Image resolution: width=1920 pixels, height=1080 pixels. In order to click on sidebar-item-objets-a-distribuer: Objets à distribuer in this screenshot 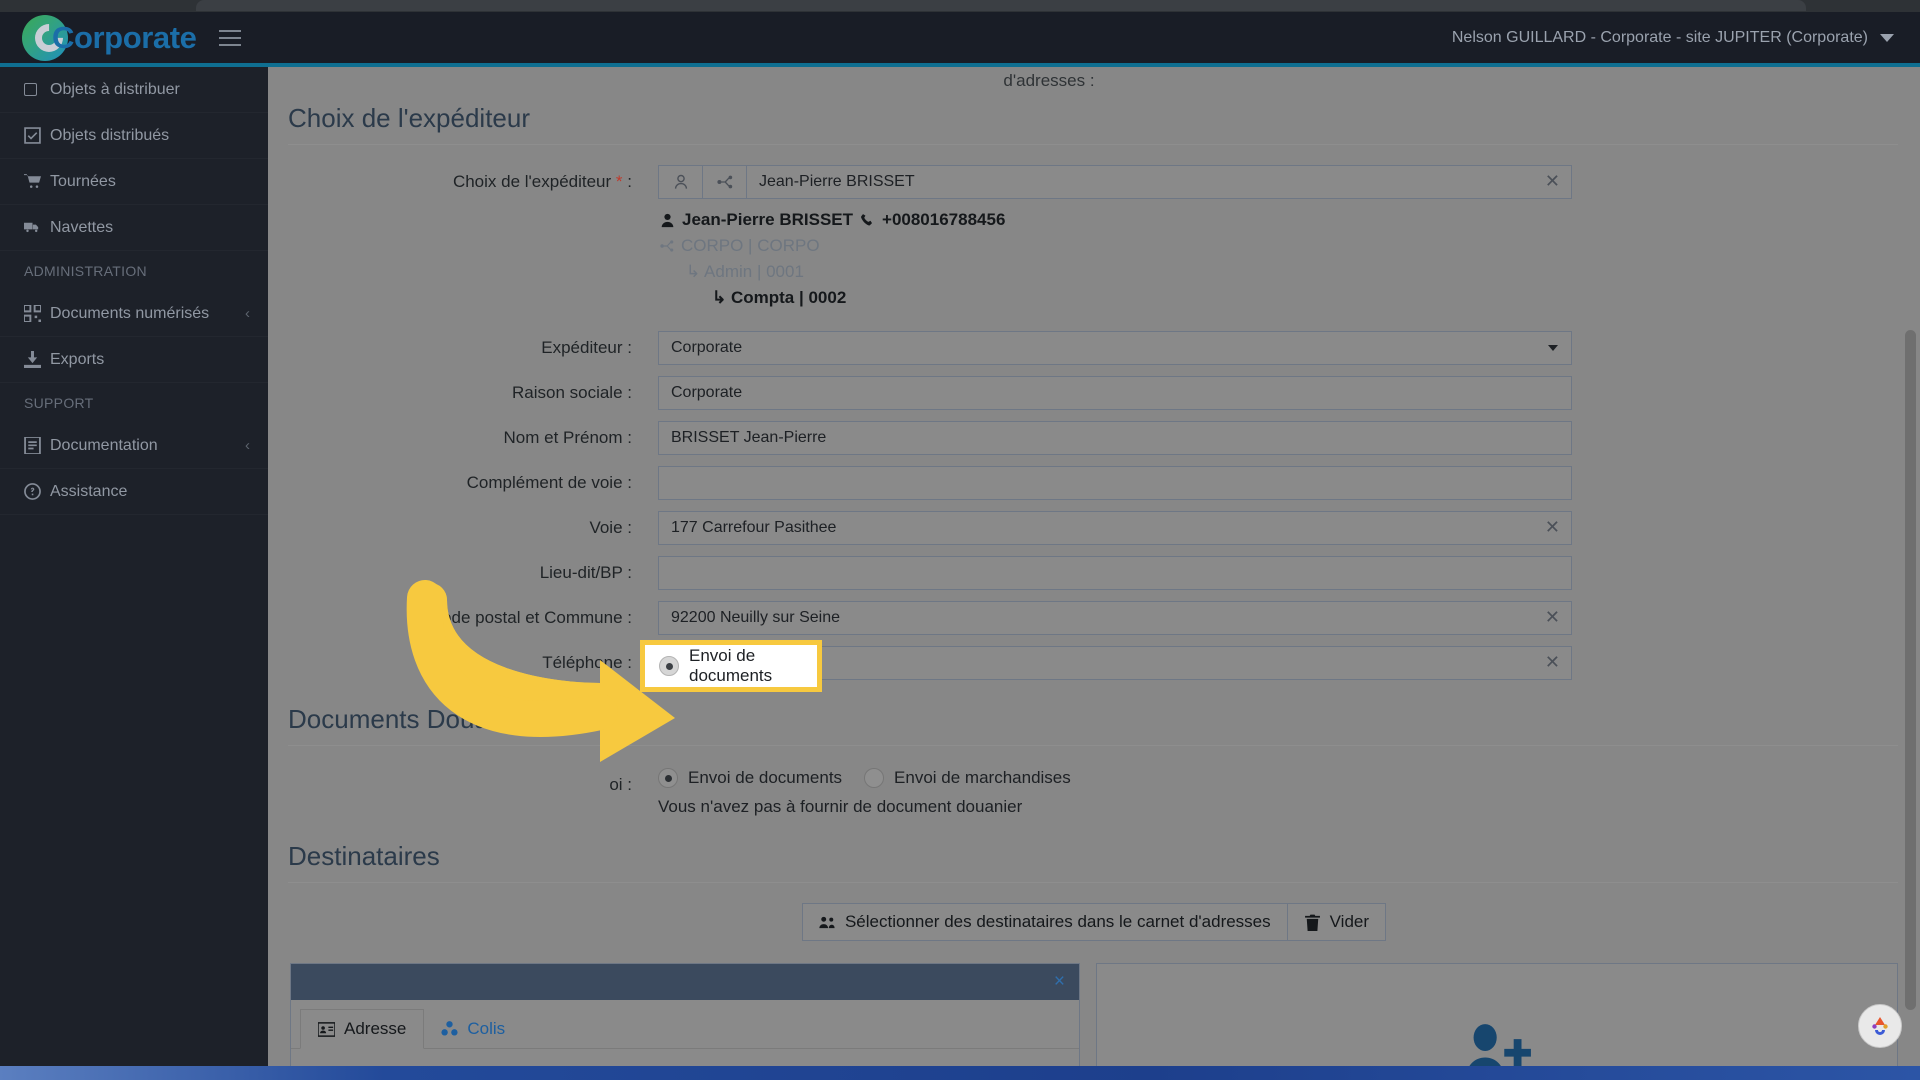, I will do `click(134, 90)`.